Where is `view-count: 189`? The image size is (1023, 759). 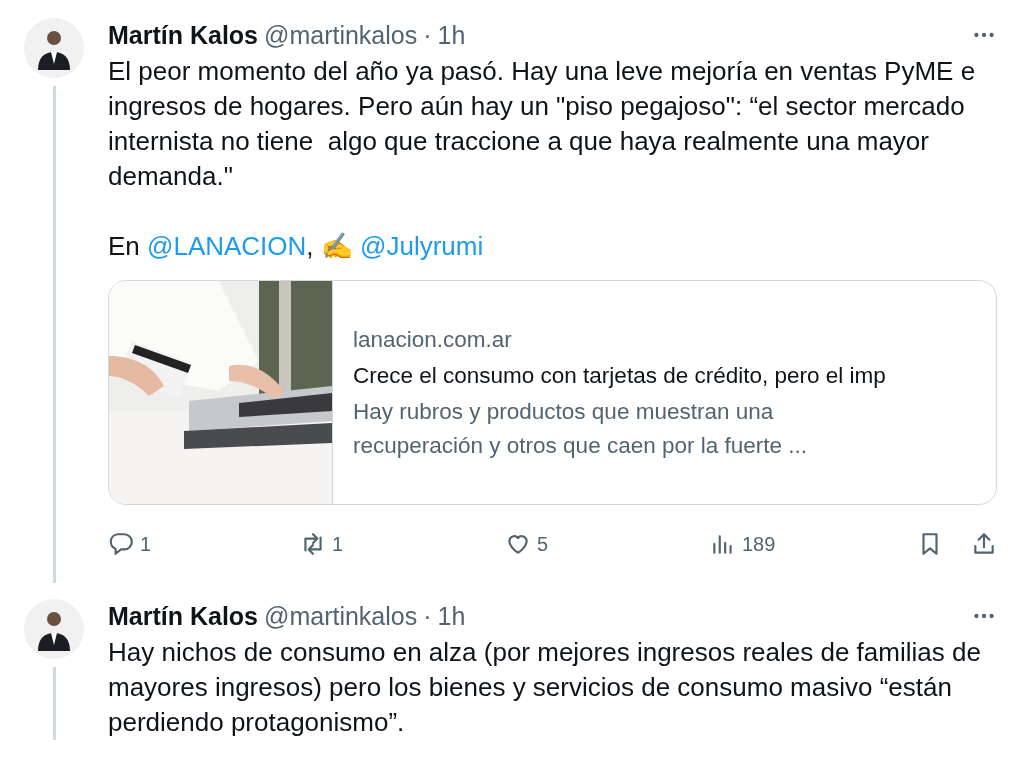
view-count: 189 is located at coordinates (759, 544).